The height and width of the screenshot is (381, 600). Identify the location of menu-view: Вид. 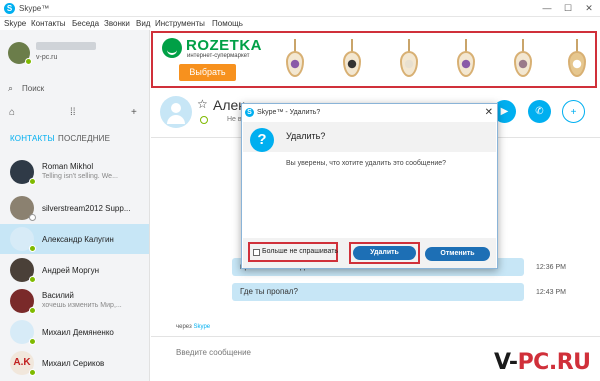
(143, 23).